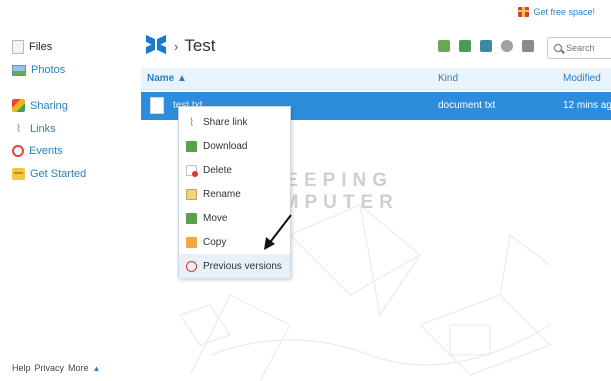 This screenshot has width=611, height=381. I want to click on search-input, so click(588, 48).